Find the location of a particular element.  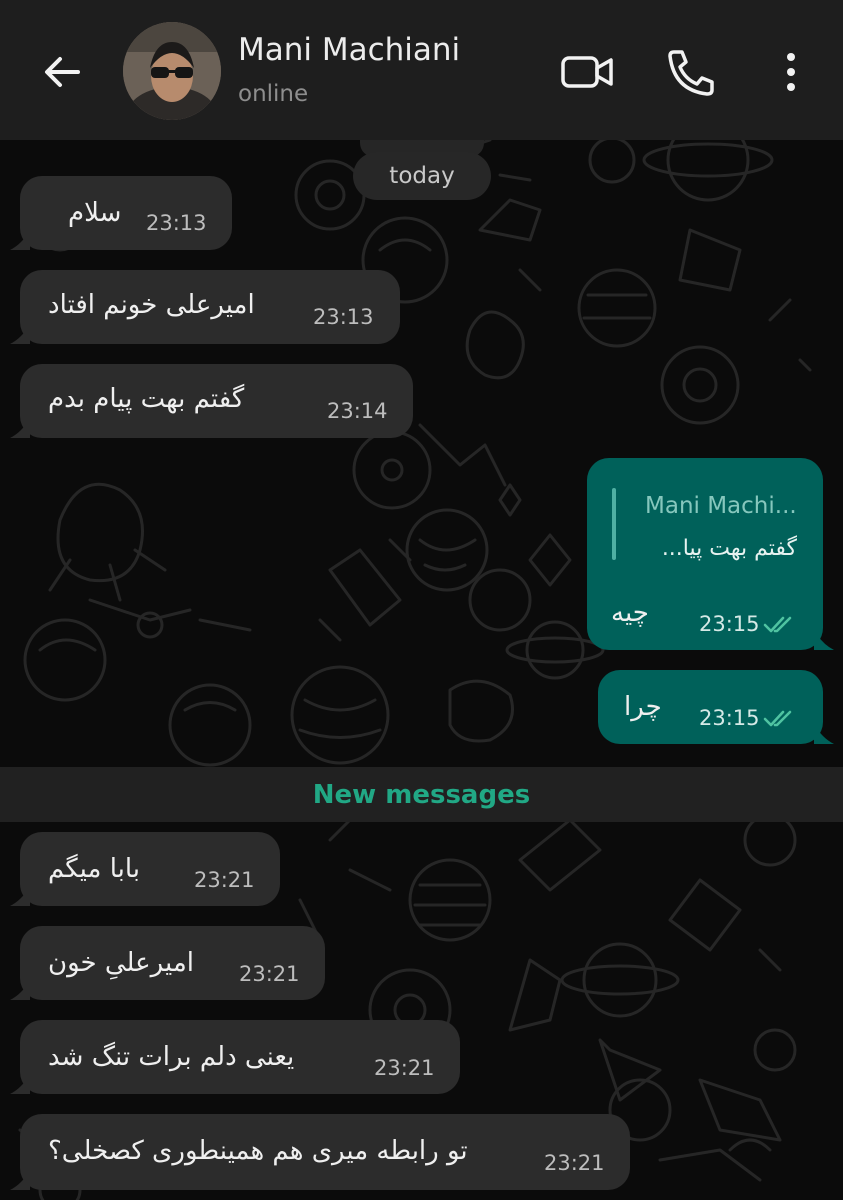

incoming-message: گفتم بهت پیام بدم 23:14 is located at coordinates (211, 401).